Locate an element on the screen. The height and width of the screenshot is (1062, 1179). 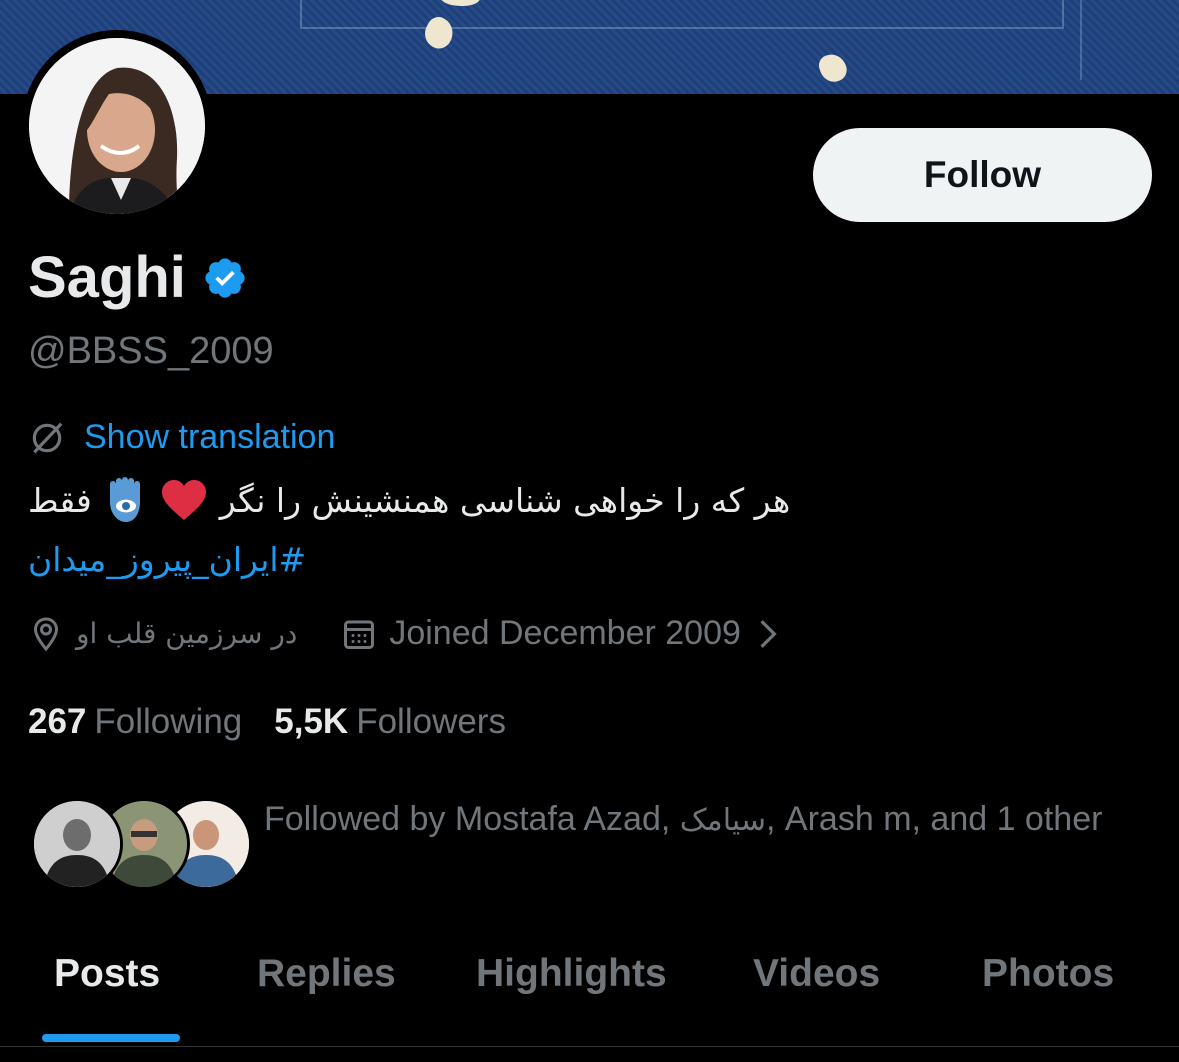
active-tab-indicator is located at coordinates (111, 1038).